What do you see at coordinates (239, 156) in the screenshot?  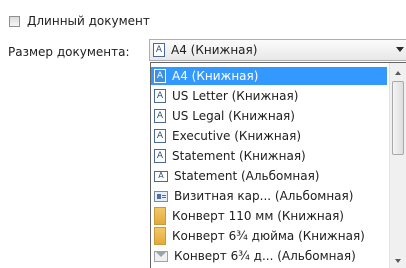 I see `option-label: Statement (Книжная)` at bounding box center [239, 156].